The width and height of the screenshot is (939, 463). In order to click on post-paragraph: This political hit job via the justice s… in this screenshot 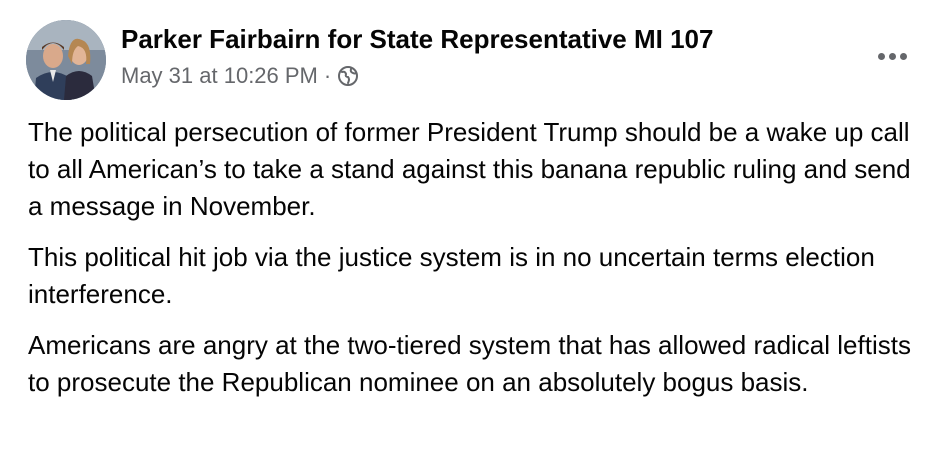, I will do `click(451, 275)`.